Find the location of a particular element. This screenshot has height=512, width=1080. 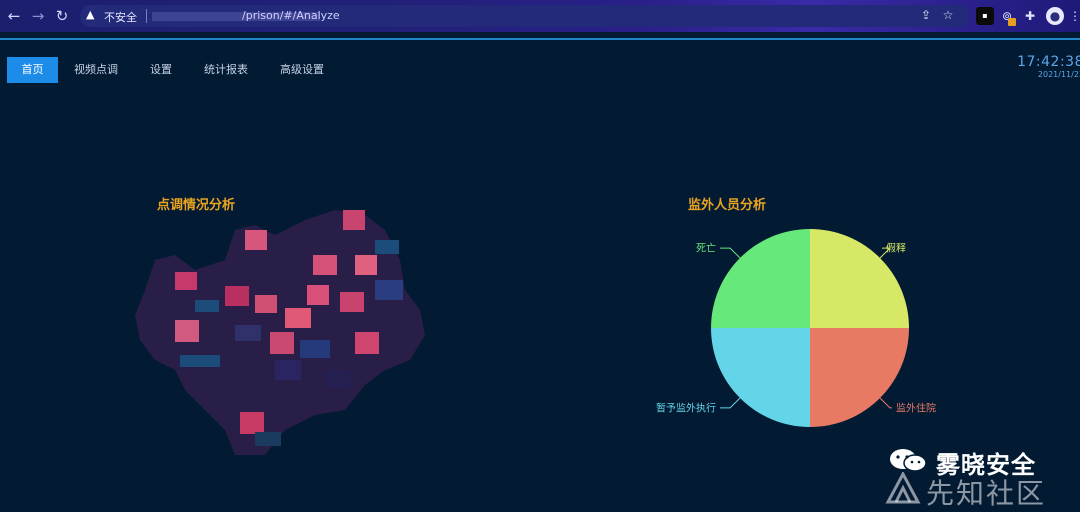

menu-item-reports: 统计报表 is located at coordinates (226, 70).